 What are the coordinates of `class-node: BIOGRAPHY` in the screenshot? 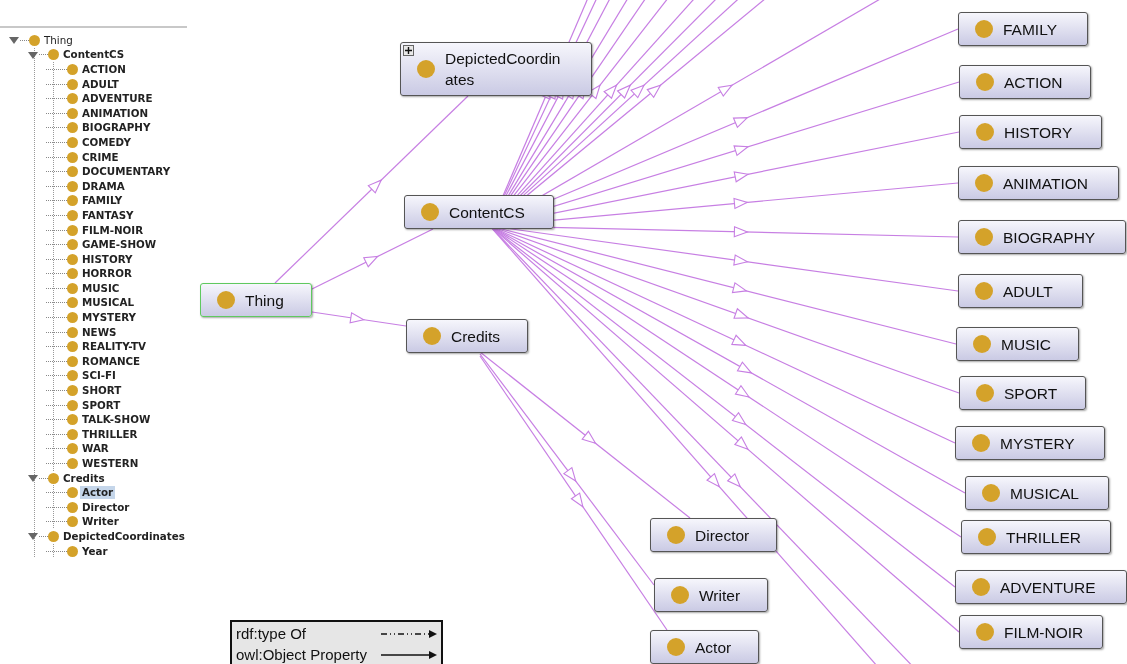 It's located at (1042, 237).